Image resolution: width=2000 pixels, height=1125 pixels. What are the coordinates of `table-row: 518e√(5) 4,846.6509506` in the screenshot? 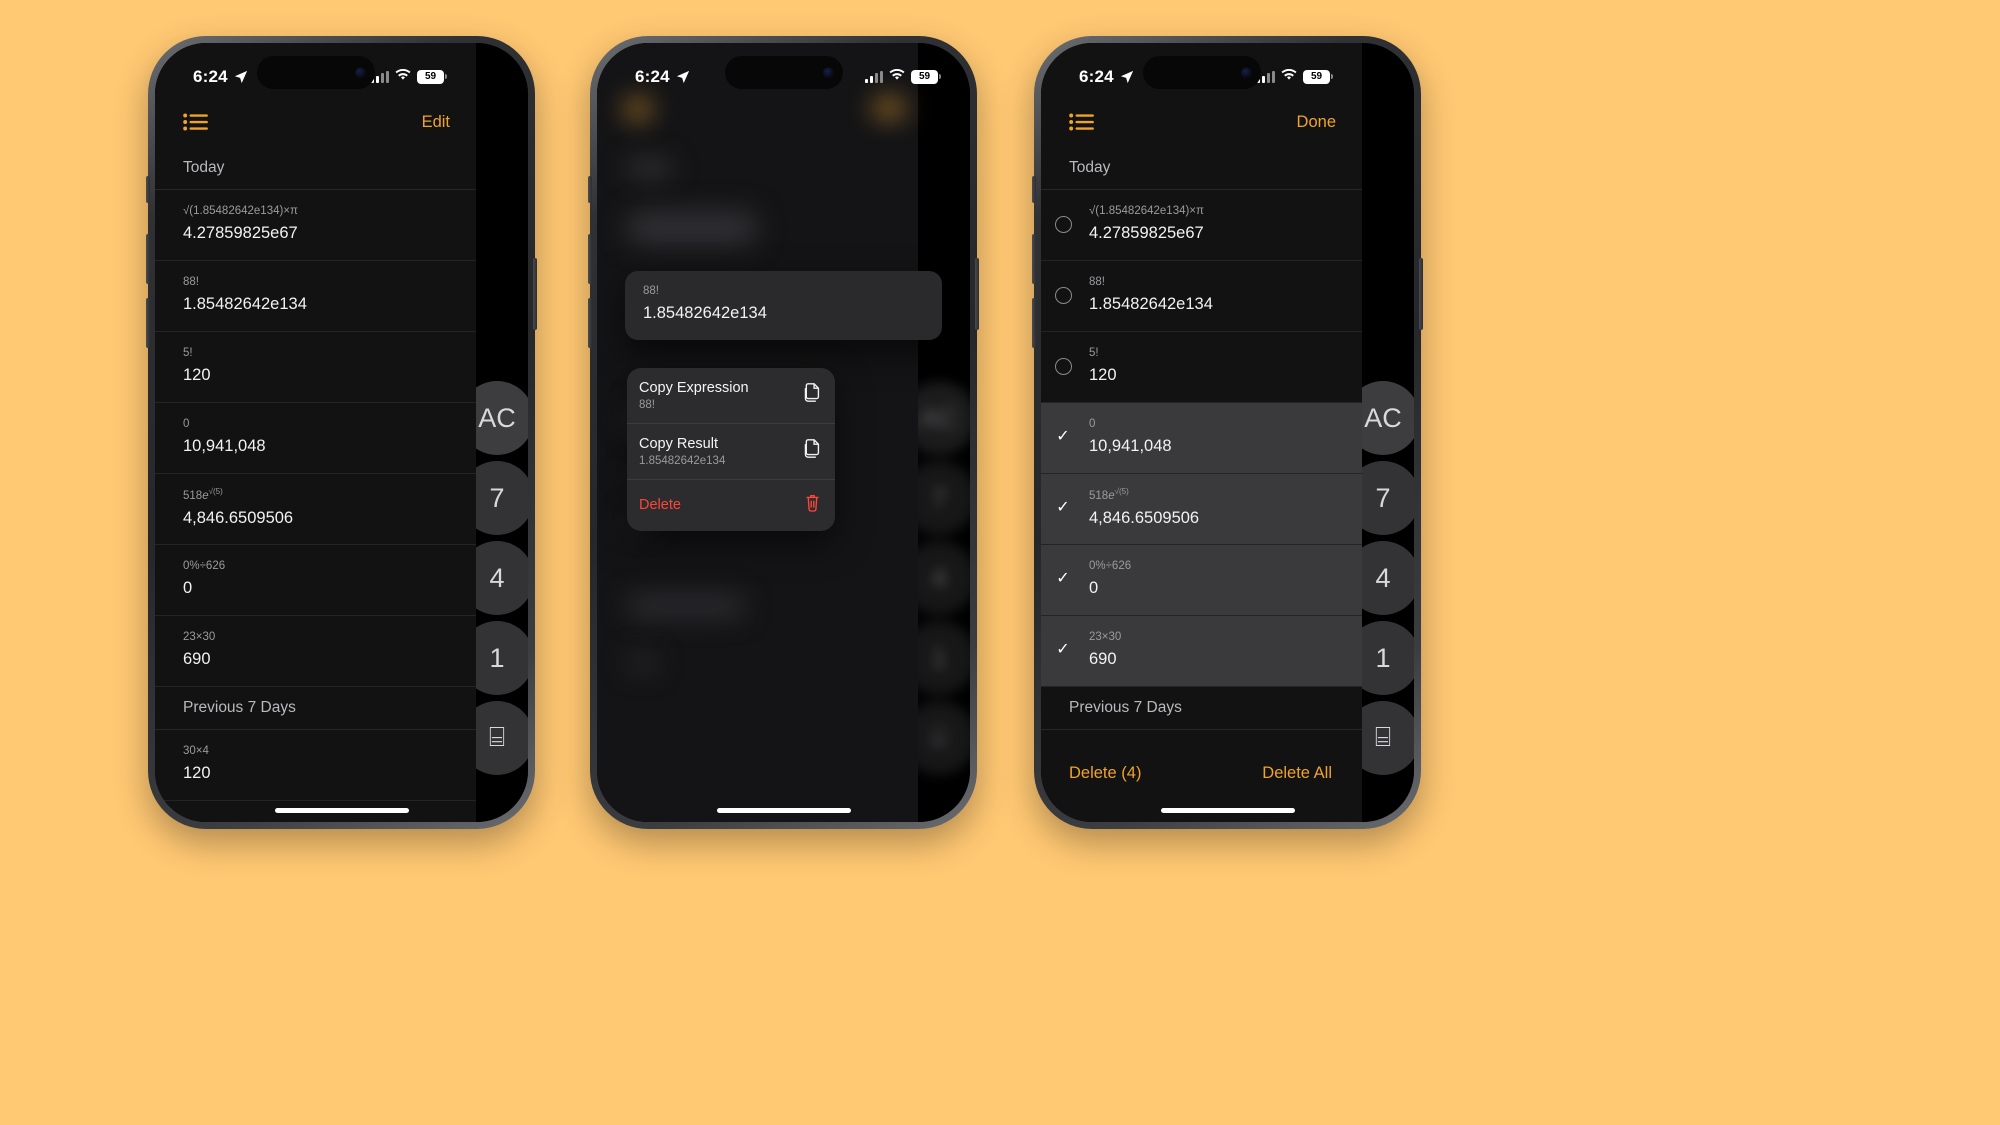 It's located at (315, 509).